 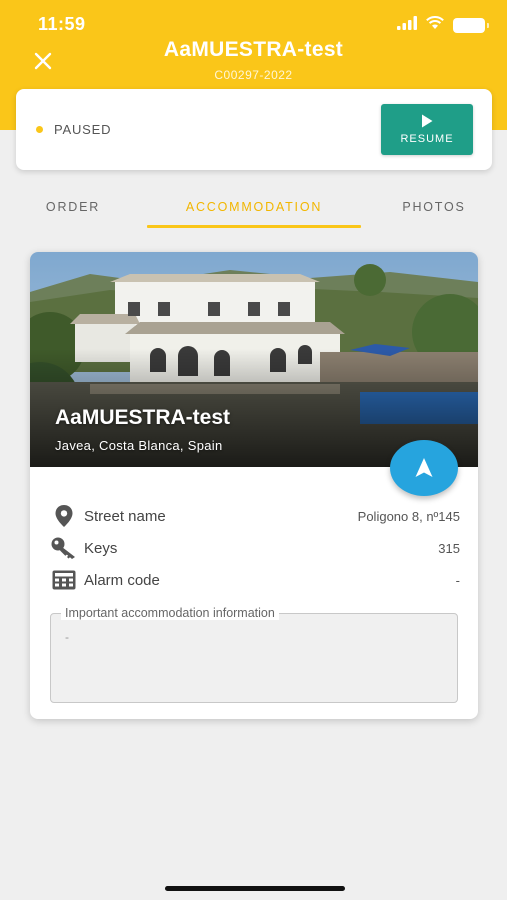 I want to click on tab-bar: ORDER ACCOMMODATION PHOTOS, so click(x=253, y=208).